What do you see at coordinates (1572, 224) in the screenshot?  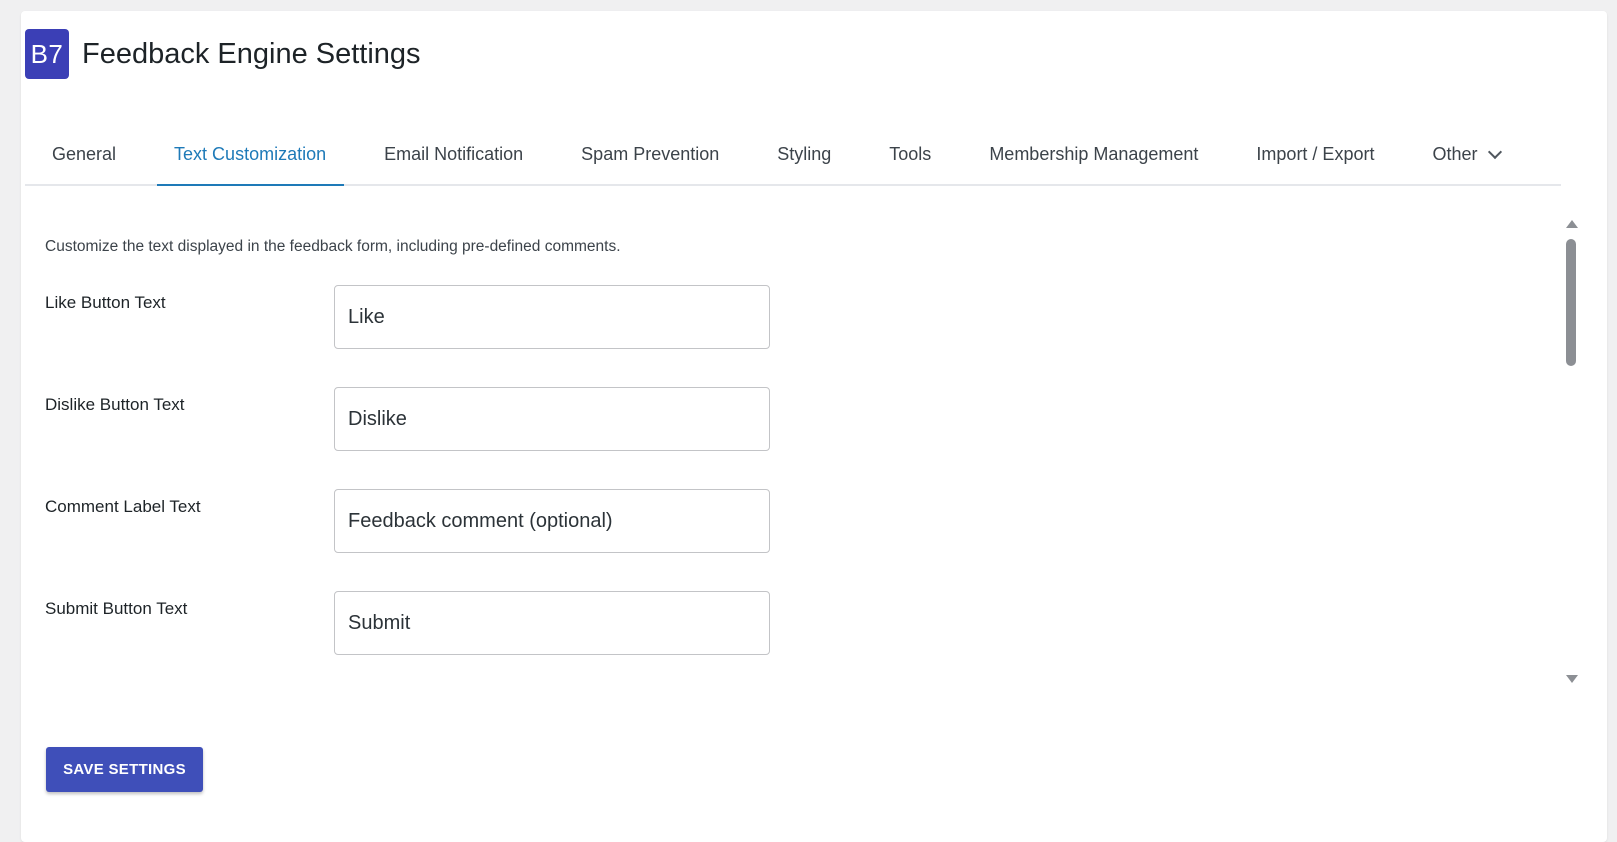 I see `scroll-up-arrow-icon` at bounding box center [1572, 224].